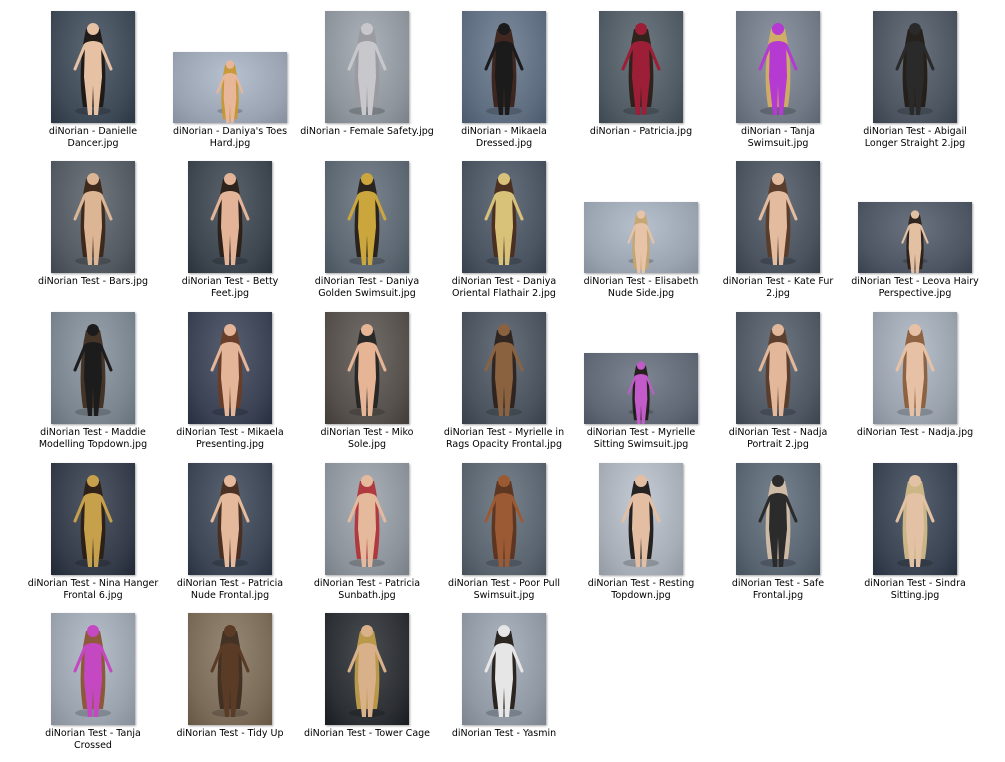 This screenshot has width=1005, height=762. I want to click on file-item: diNorian Test - Betty Feet.jpg, so click(230, 235).